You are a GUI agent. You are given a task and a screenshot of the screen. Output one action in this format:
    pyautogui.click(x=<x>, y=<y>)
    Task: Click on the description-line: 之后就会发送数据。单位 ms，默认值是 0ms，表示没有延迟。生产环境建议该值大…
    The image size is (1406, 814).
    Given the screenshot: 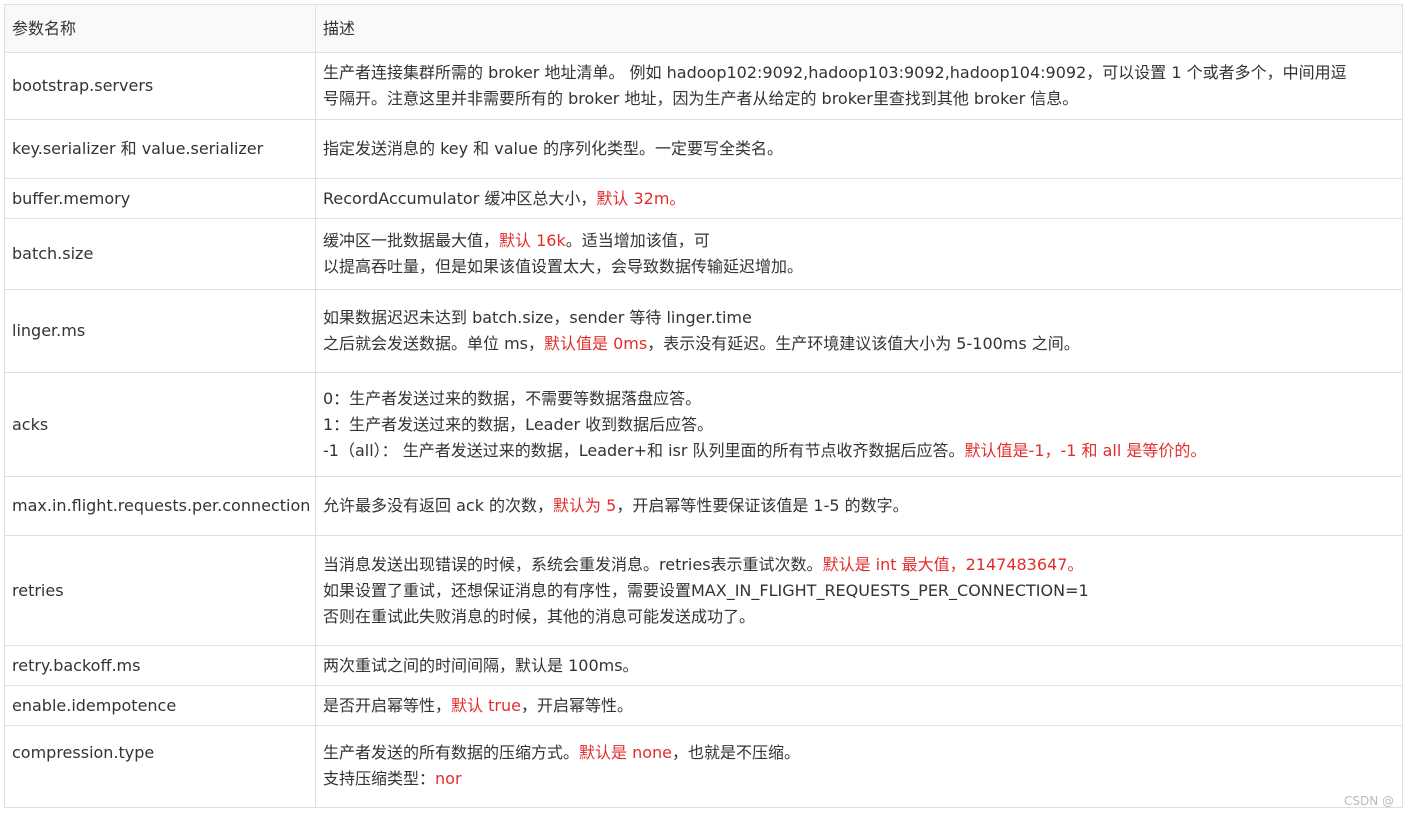 What is the action you would take?
    pyautogui.click(x=859, y=344)
    